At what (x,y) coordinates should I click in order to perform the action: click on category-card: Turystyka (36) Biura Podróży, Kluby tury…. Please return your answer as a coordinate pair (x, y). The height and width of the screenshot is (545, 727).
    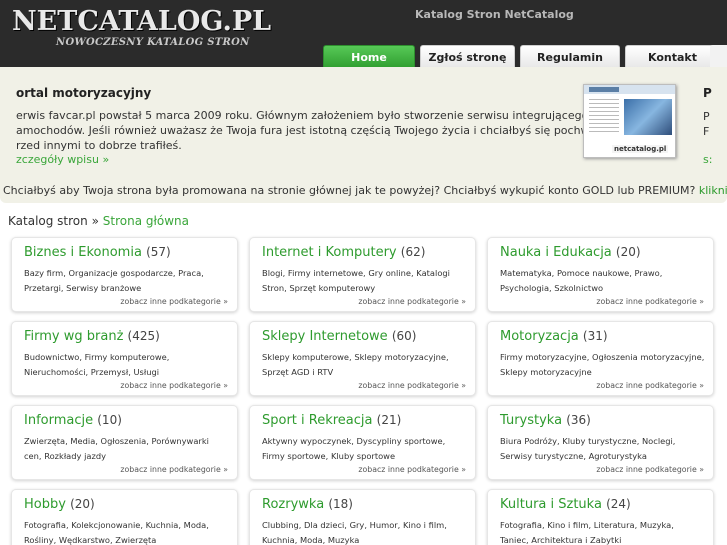
    Looking at the image, I should click on (600, 442).